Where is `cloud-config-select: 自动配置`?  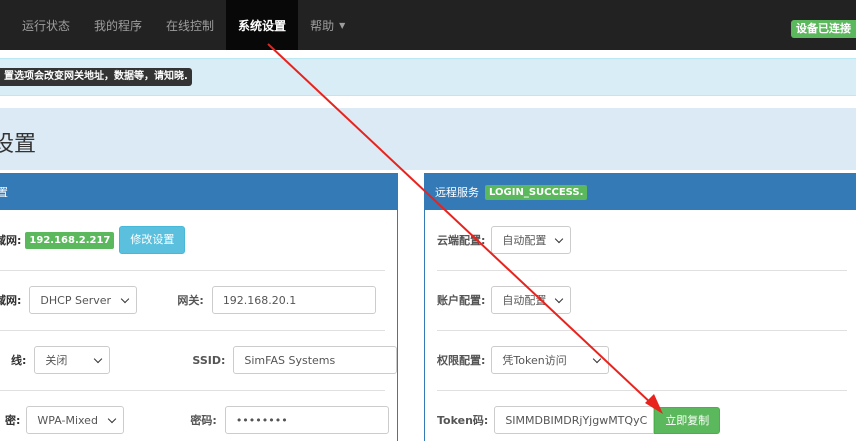
cloud-config-select: 自动配置 is located at coordinates (531, 240).